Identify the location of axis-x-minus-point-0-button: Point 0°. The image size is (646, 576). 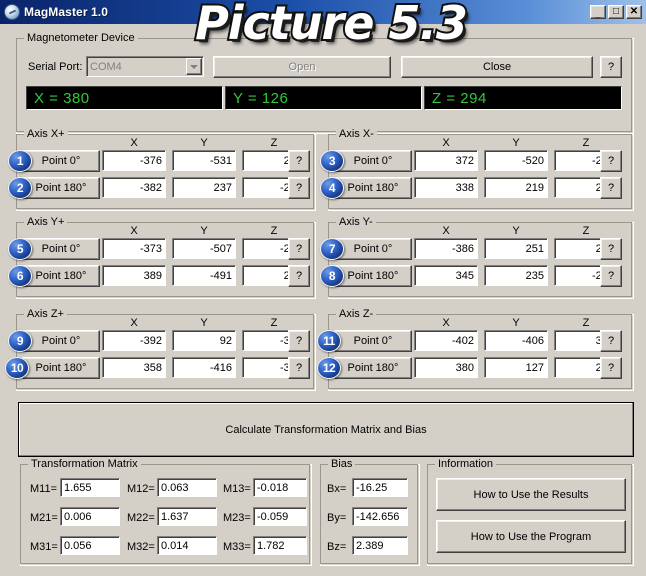
(373, 161).